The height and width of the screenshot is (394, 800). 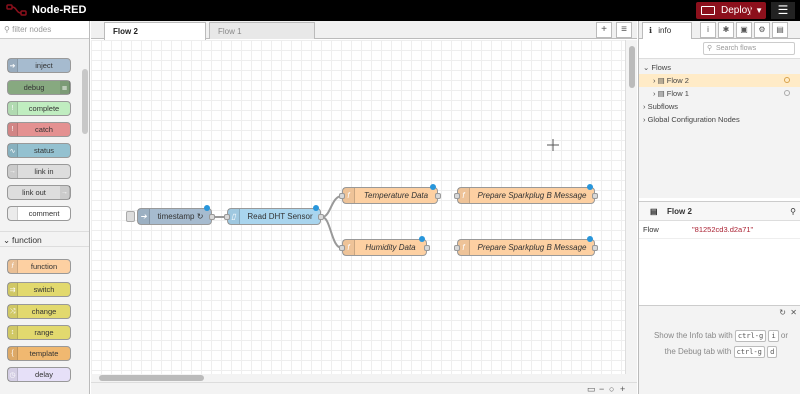 I want to click on tree-label: Subflows, so click(x=663, y=106).